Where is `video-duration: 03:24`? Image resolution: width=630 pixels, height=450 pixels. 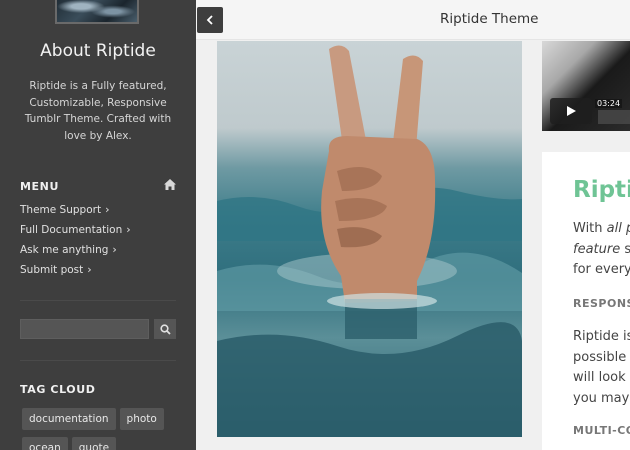
video-duration: 03:24 is located at coordinates (609, 103).